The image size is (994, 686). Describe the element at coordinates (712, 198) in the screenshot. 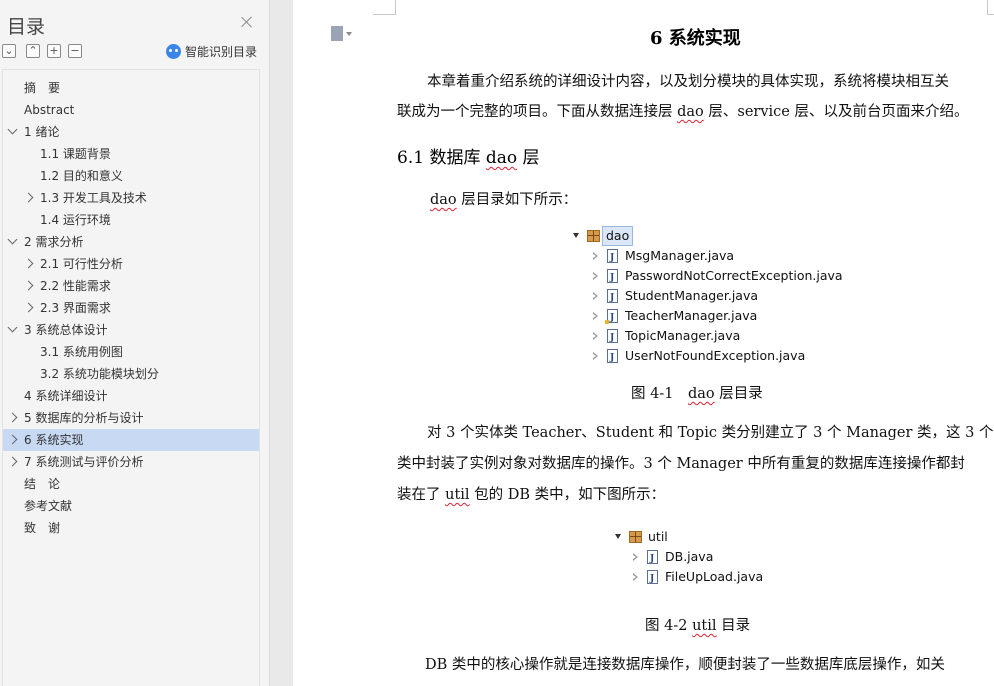

I see `dao-intro: dao 层目录如下所示：` at that location.